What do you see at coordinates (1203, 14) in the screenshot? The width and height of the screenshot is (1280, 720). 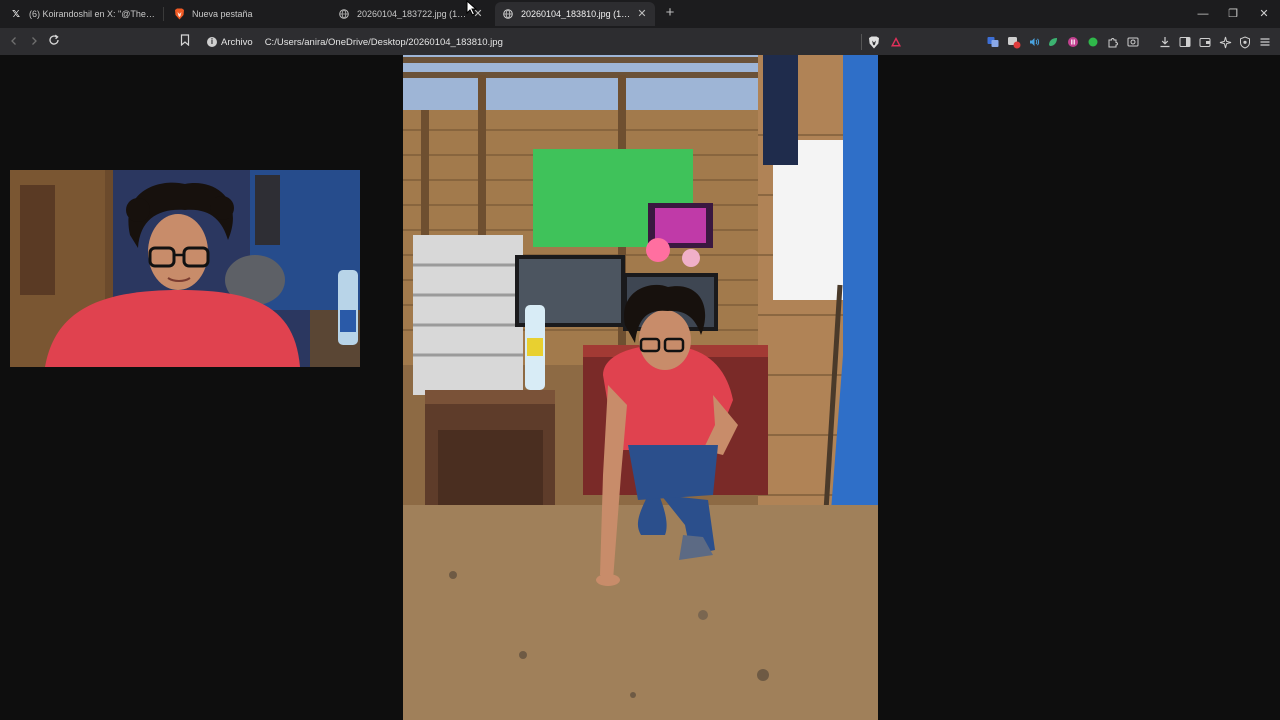 I see `minimize-button: —` at bounding box center [1203, 14].